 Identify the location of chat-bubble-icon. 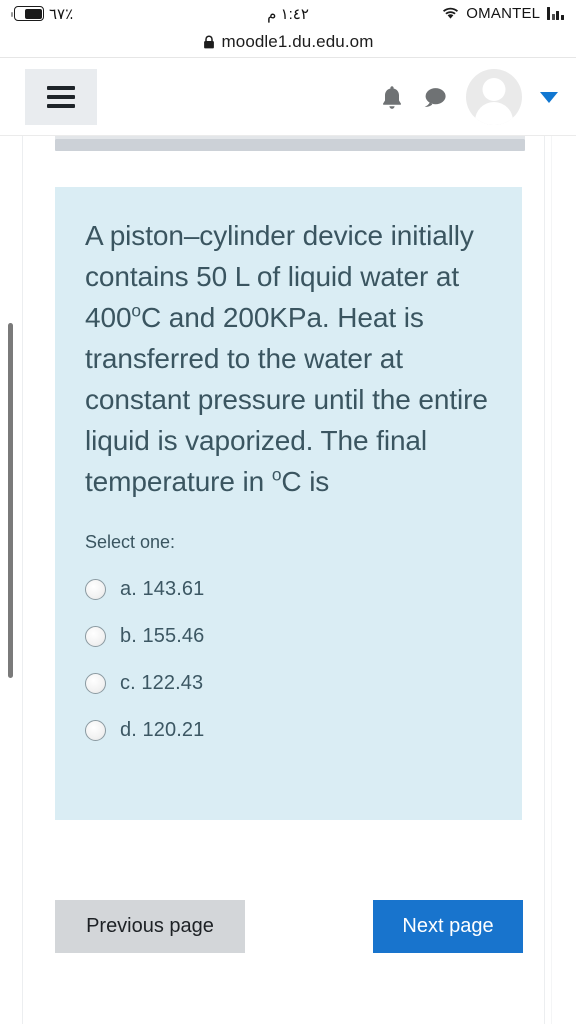
(435, 97).